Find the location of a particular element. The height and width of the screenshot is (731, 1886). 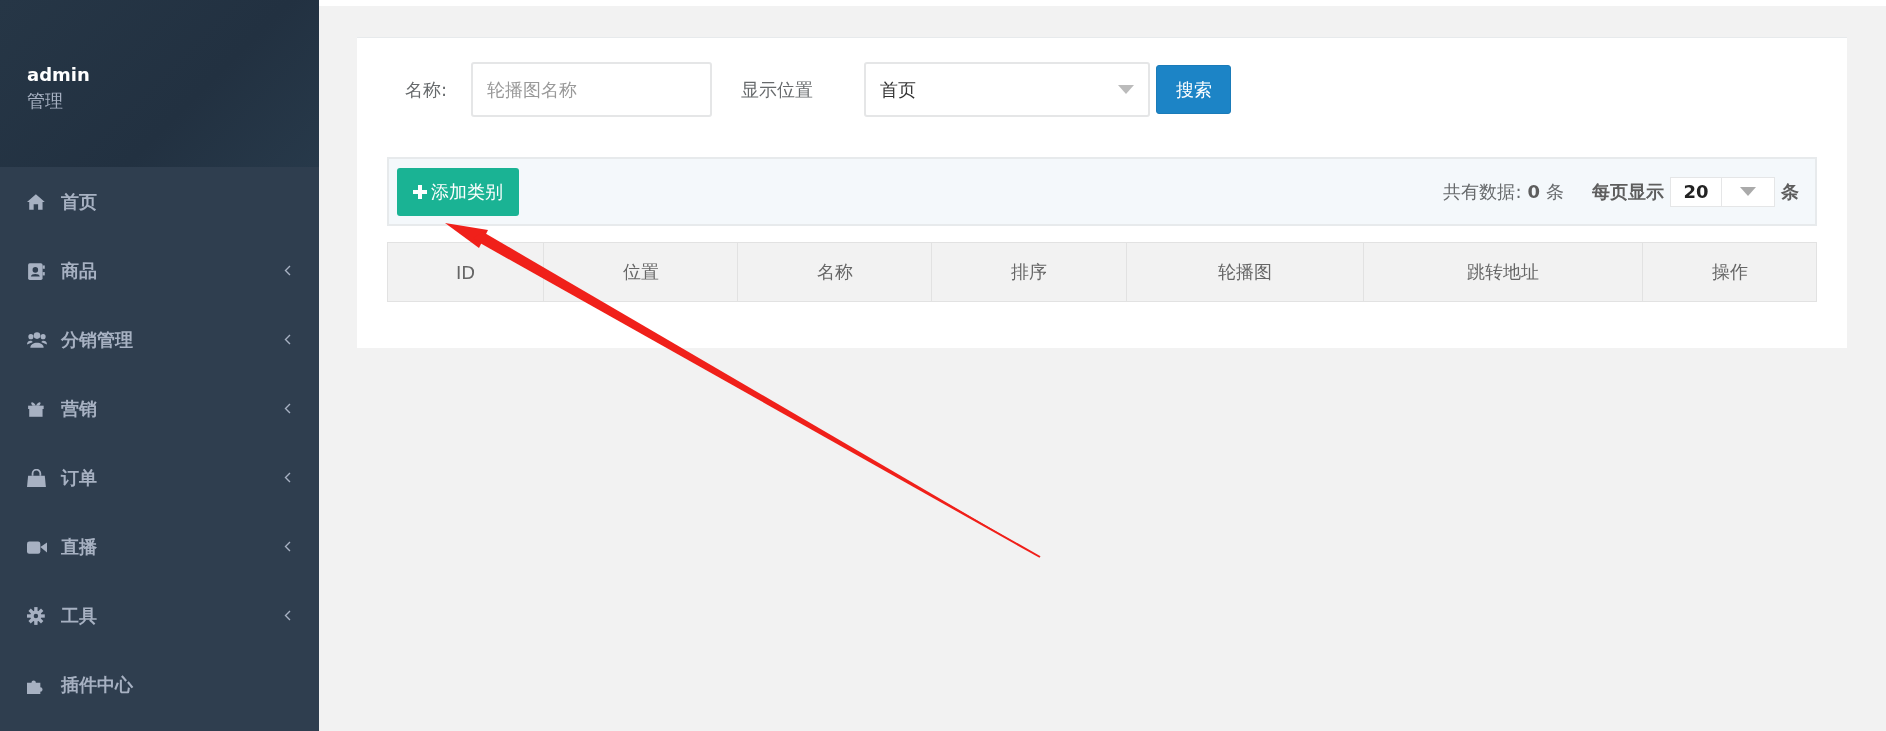

column-header: 轮播图 is located at coordinates (1245, 272).